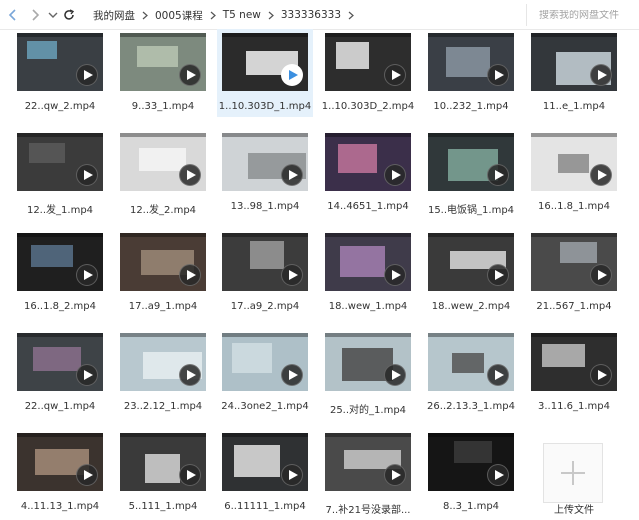  Describe the element at coordinates (574, 106) in the screenshot. I see `file-name: 11..e_1.mp4` at that location.